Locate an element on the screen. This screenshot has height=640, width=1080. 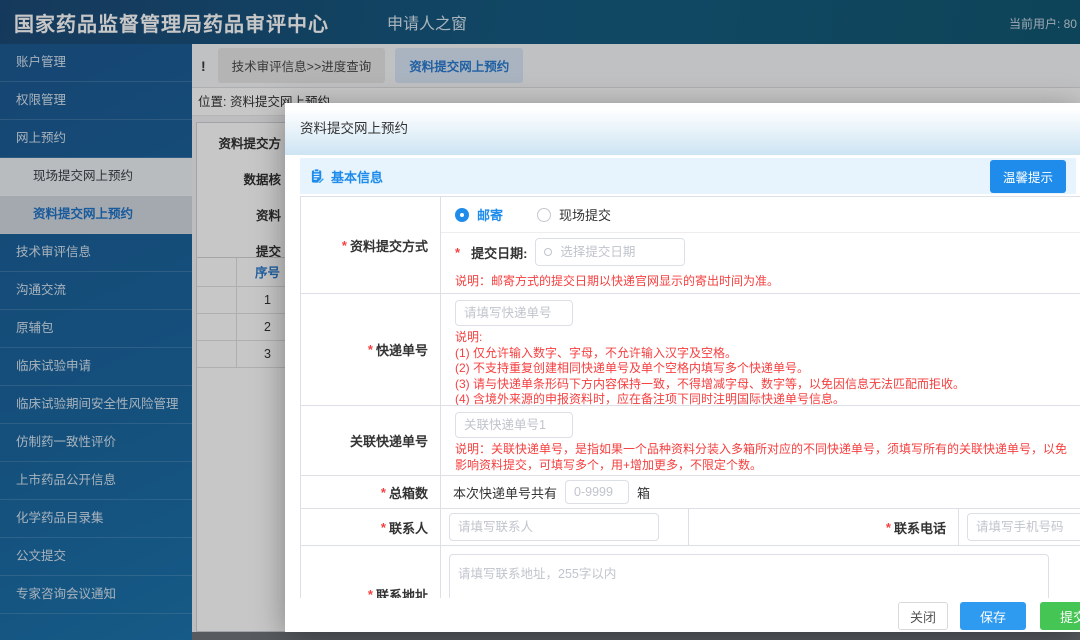
method-label: * 资料提交方式 is located at coordinates (371, 245).